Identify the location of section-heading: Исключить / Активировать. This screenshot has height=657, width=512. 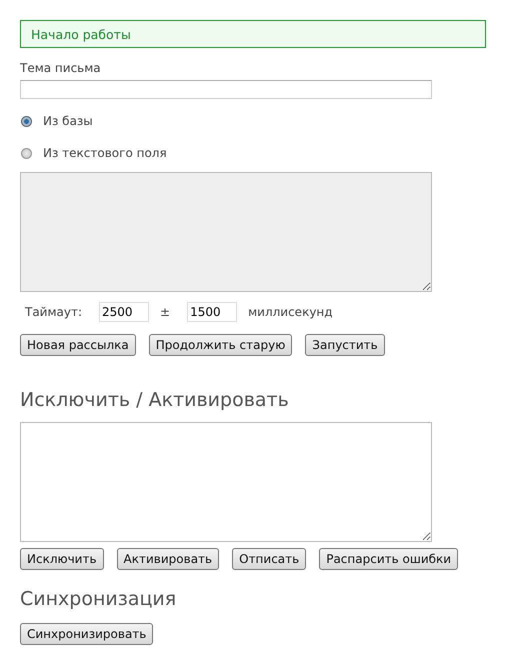
(155, 400).